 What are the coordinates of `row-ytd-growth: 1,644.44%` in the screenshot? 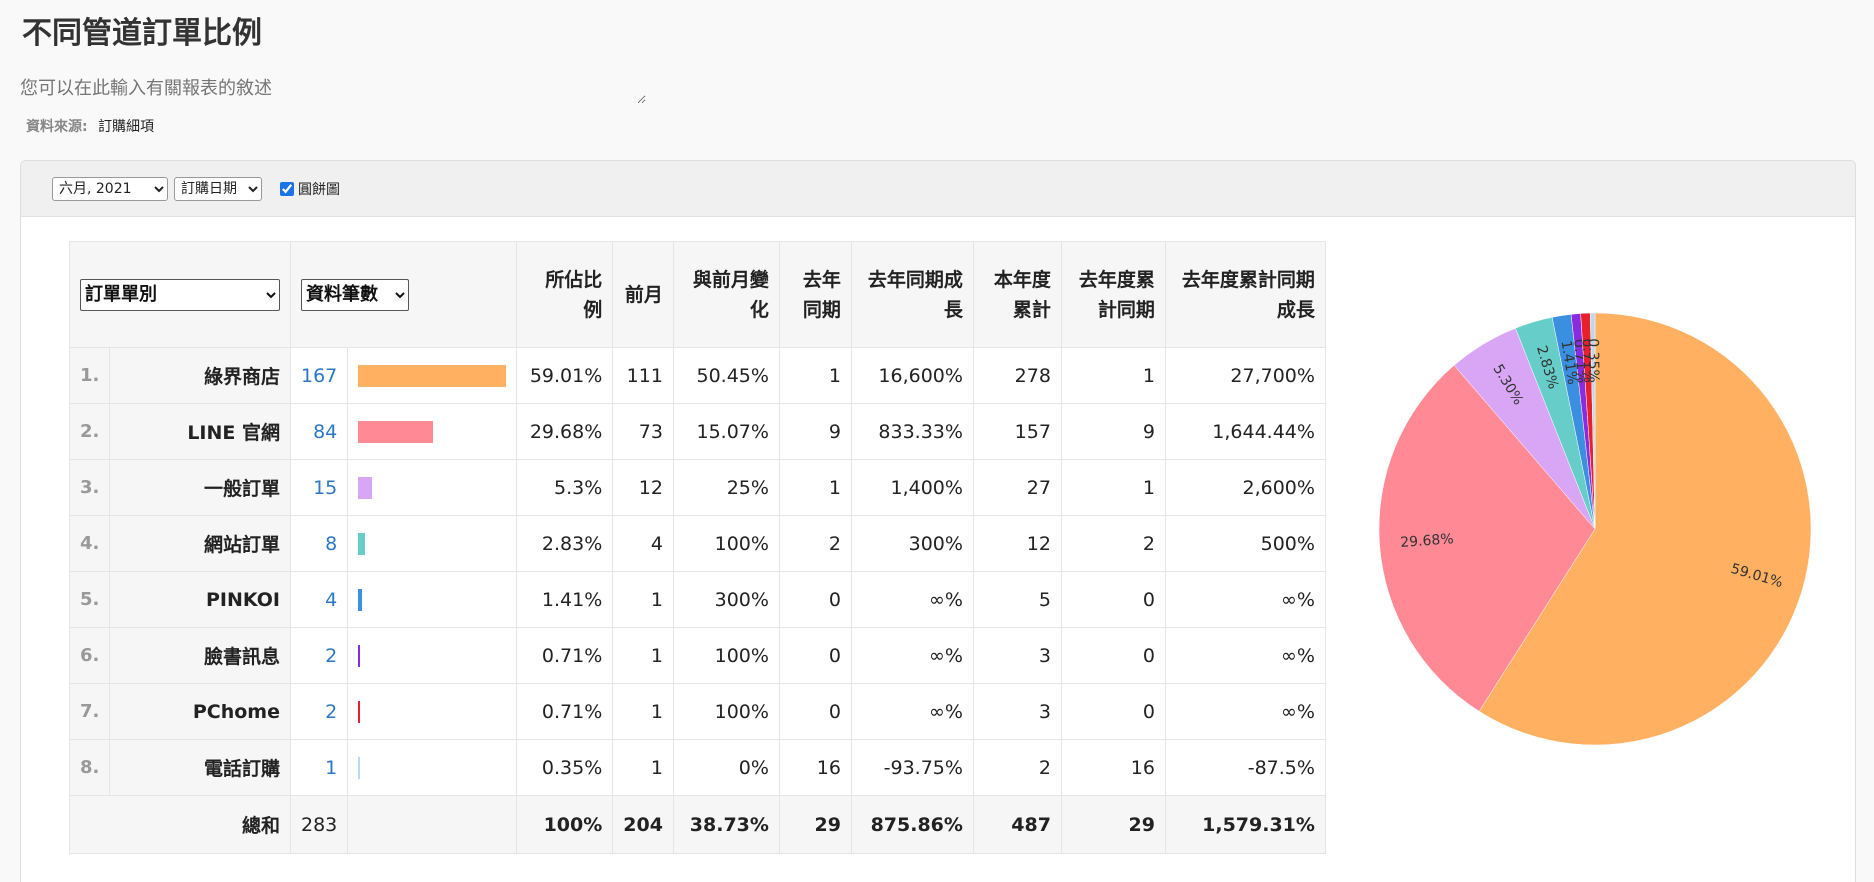 It's located at (1245, 431).